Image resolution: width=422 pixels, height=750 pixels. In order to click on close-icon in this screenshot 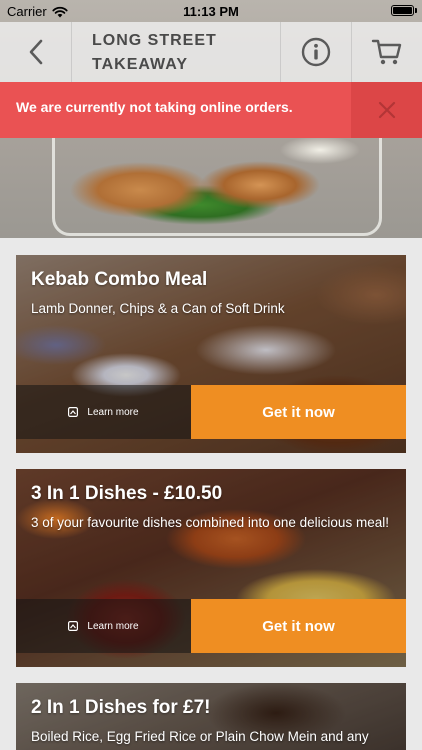, I will do `click(386, 110)`.